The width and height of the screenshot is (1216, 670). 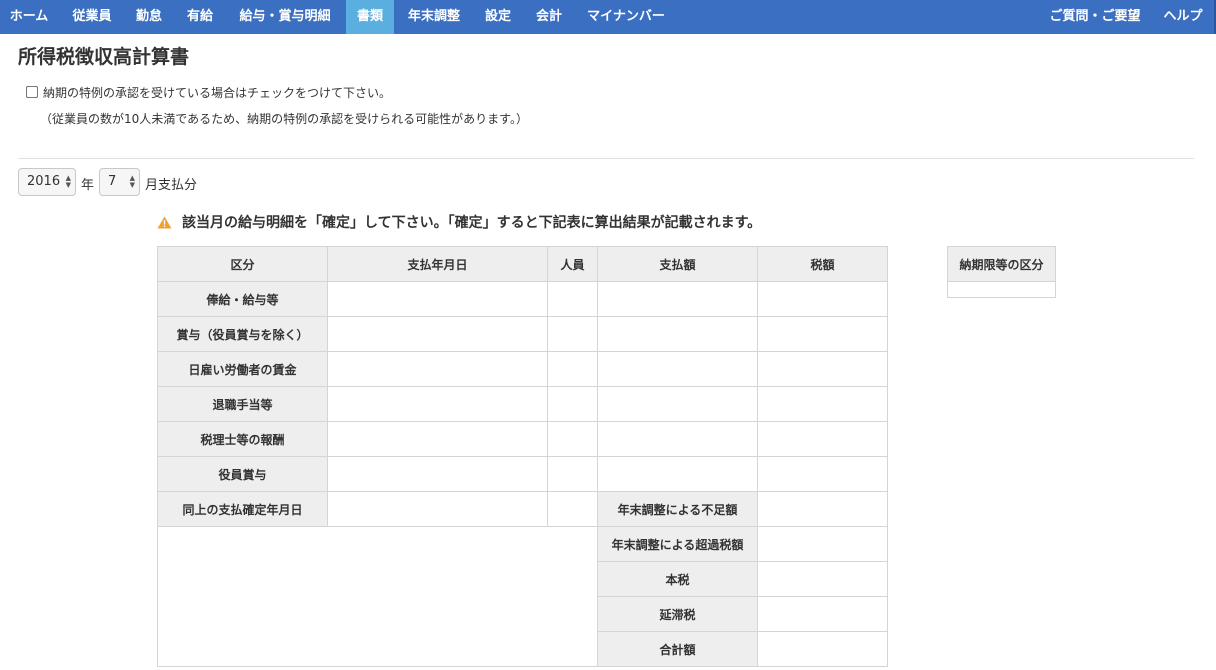 What do you see at coordinates (88, 185) in the screenshot?
I see `year-suffix-label: 年` at bounding box center [88, 185].